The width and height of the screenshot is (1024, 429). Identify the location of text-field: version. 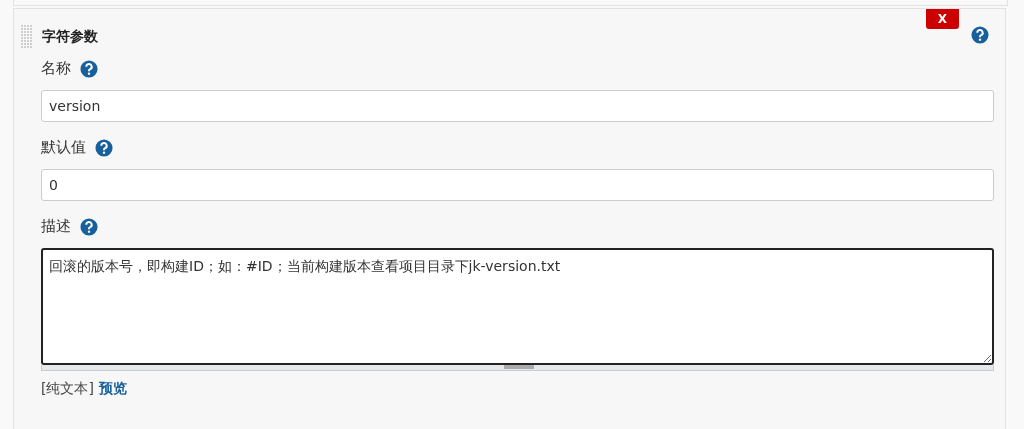
(517, 106).